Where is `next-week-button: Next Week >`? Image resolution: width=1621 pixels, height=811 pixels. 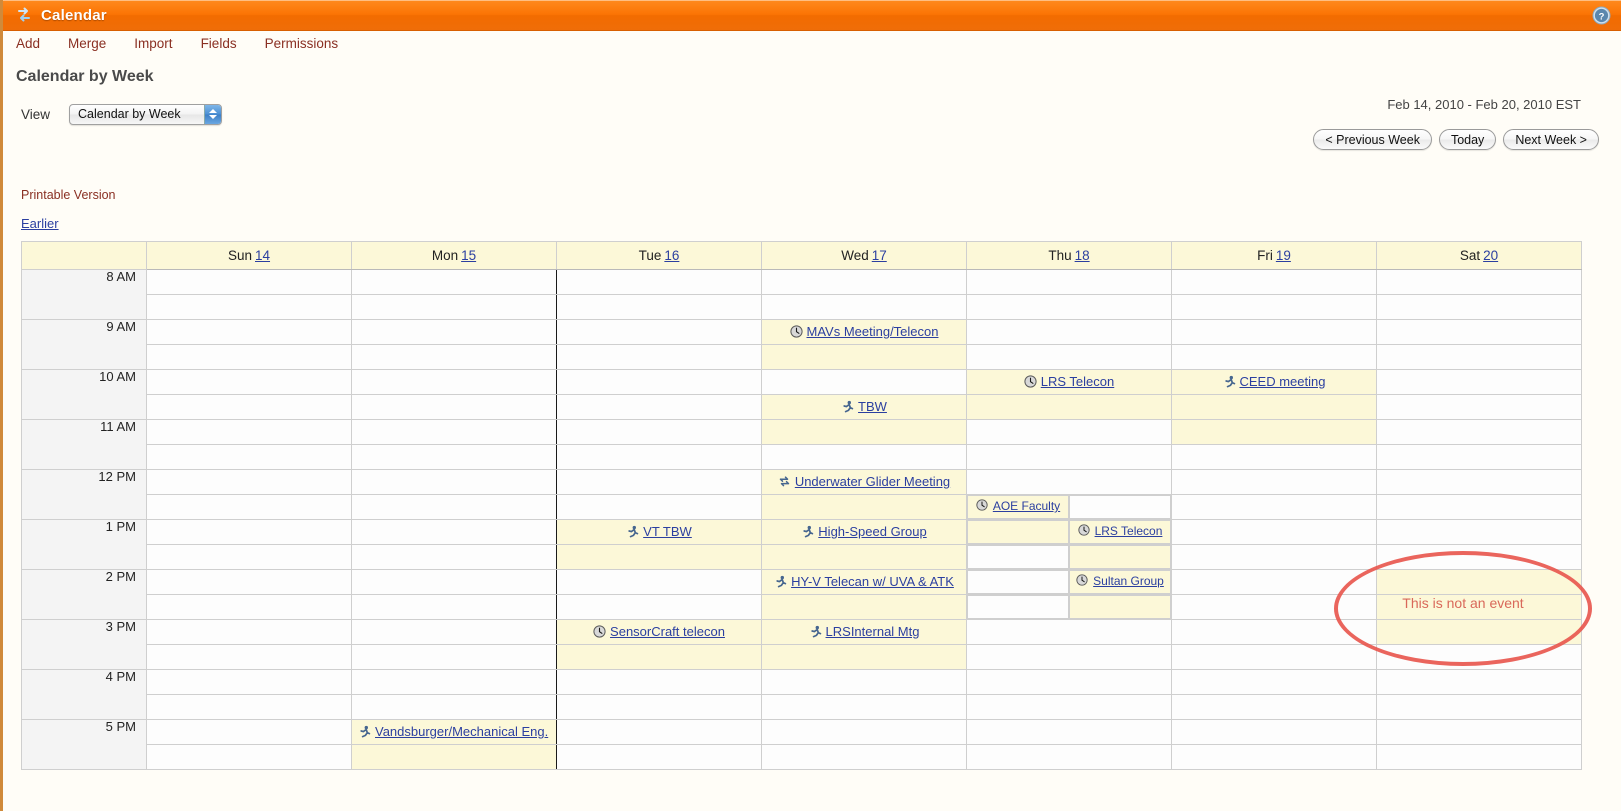
next-week-button: Next Week > is located at coordinates (1551, 139).